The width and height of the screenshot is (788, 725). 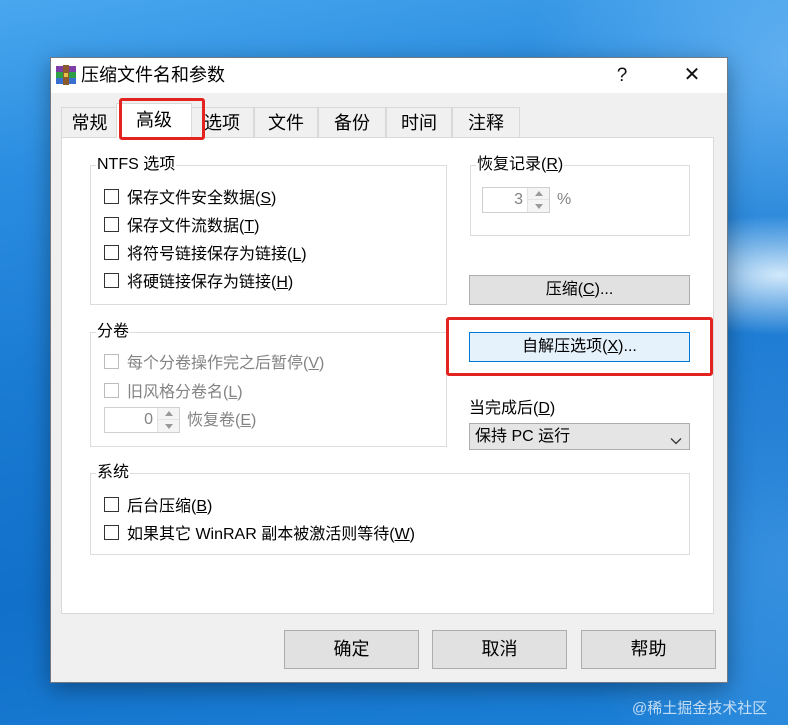 I want to click on recovery-record-unit: %, so click(x=564, y=199).